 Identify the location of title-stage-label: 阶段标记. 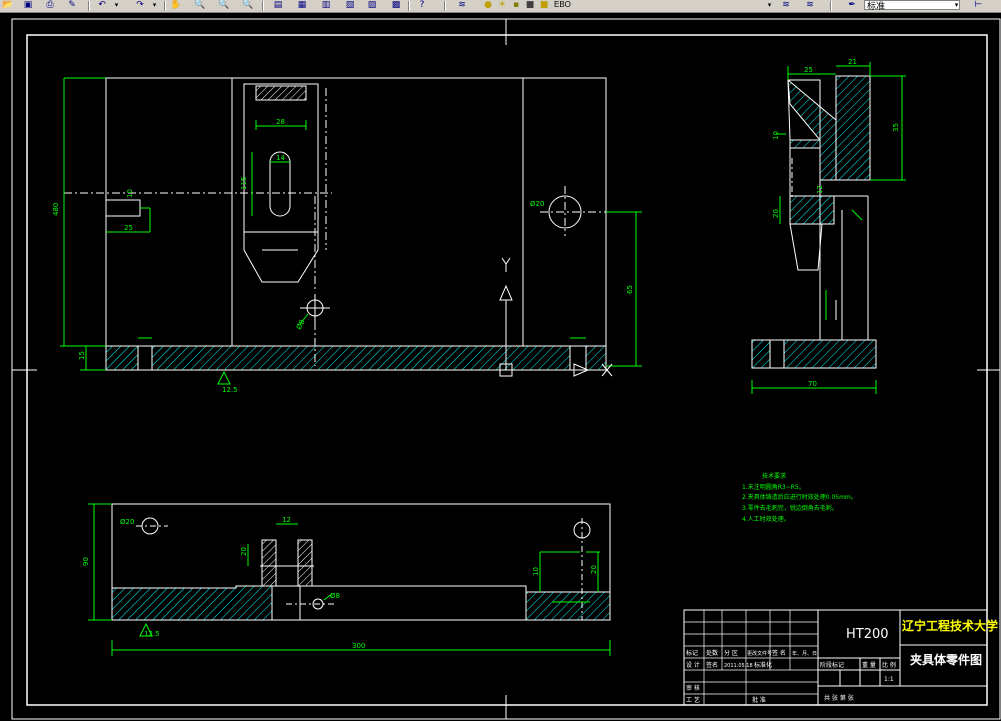
(832, 665).